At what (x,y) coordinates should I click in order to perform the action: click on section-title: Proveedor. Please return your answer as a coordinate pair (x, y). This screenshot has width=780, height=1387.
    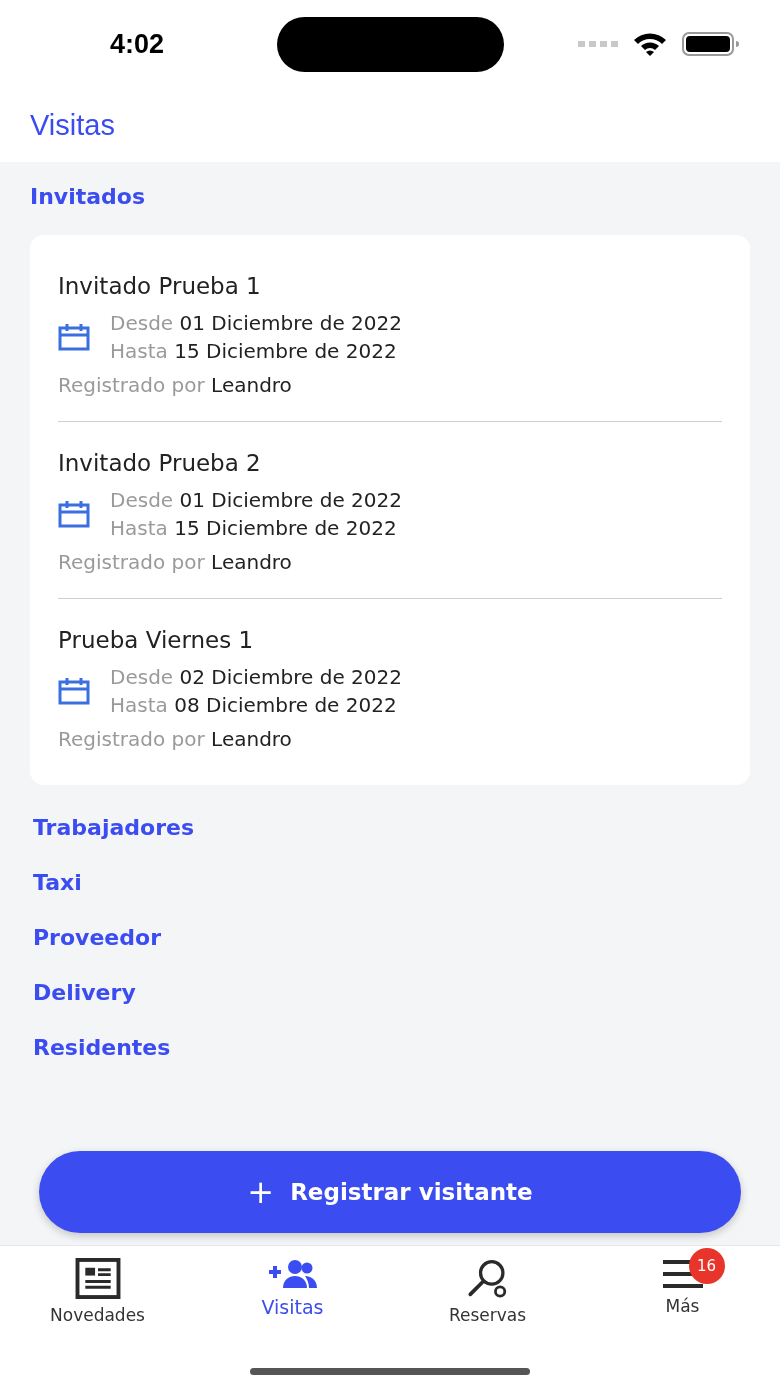
    Looking at the image, I should click on (97, 937).